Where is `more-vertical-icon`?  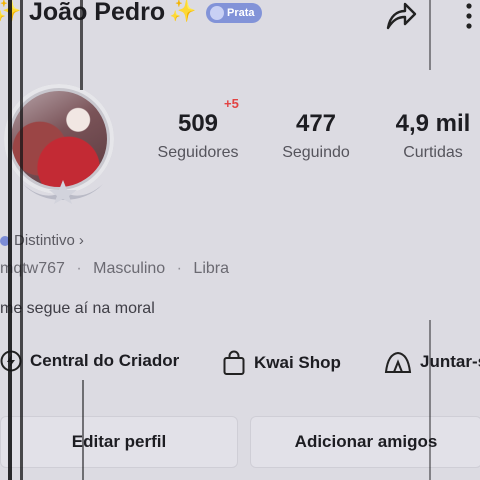 more-vertical-icon is located at coordinates (469, 16).